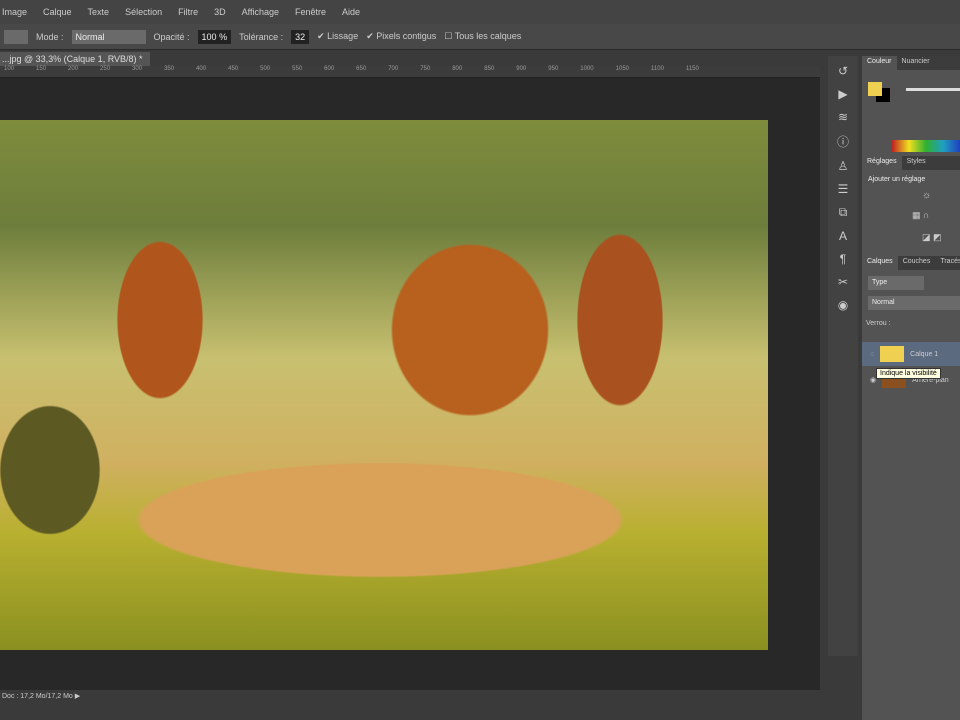 The width and height of the screenshot is (960, 720). What do you see at coordinates (917, 263) in the screenshot?
I see `tab-couches: Couches` at bounding box center [917, 263].